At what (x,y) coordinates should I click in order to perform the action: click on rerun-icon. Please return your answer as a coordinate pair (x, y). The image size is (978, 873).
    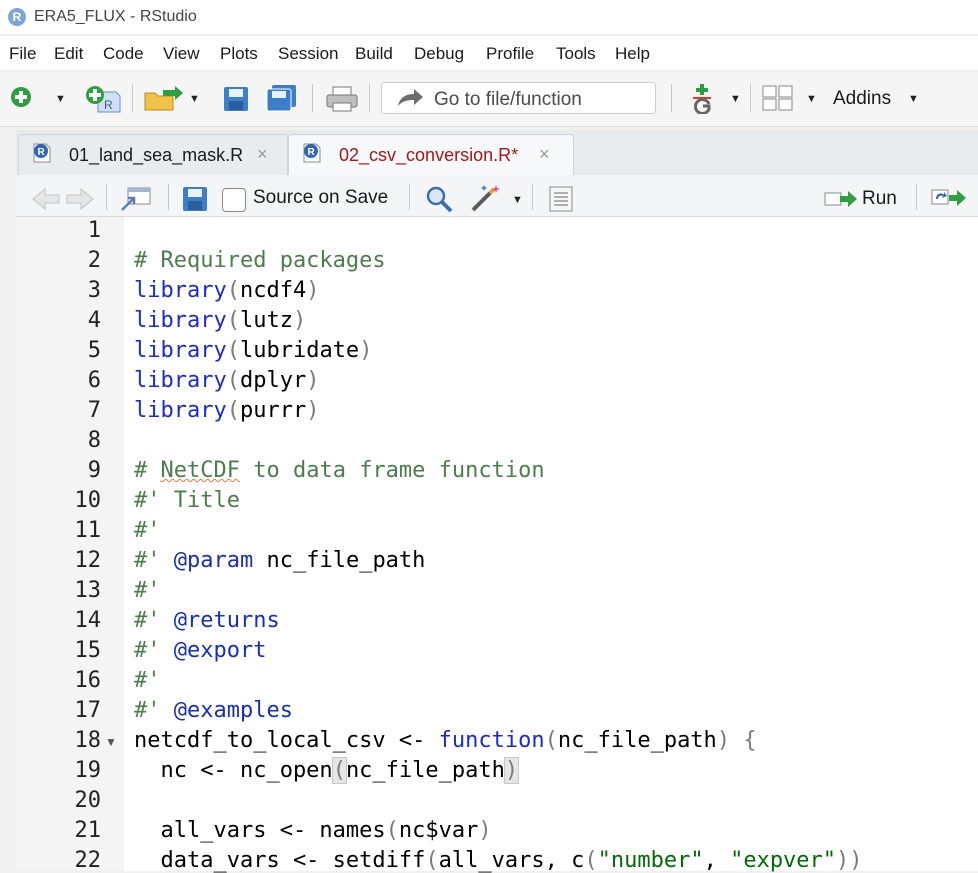
    Looking at the image, I should click on (949, 198).